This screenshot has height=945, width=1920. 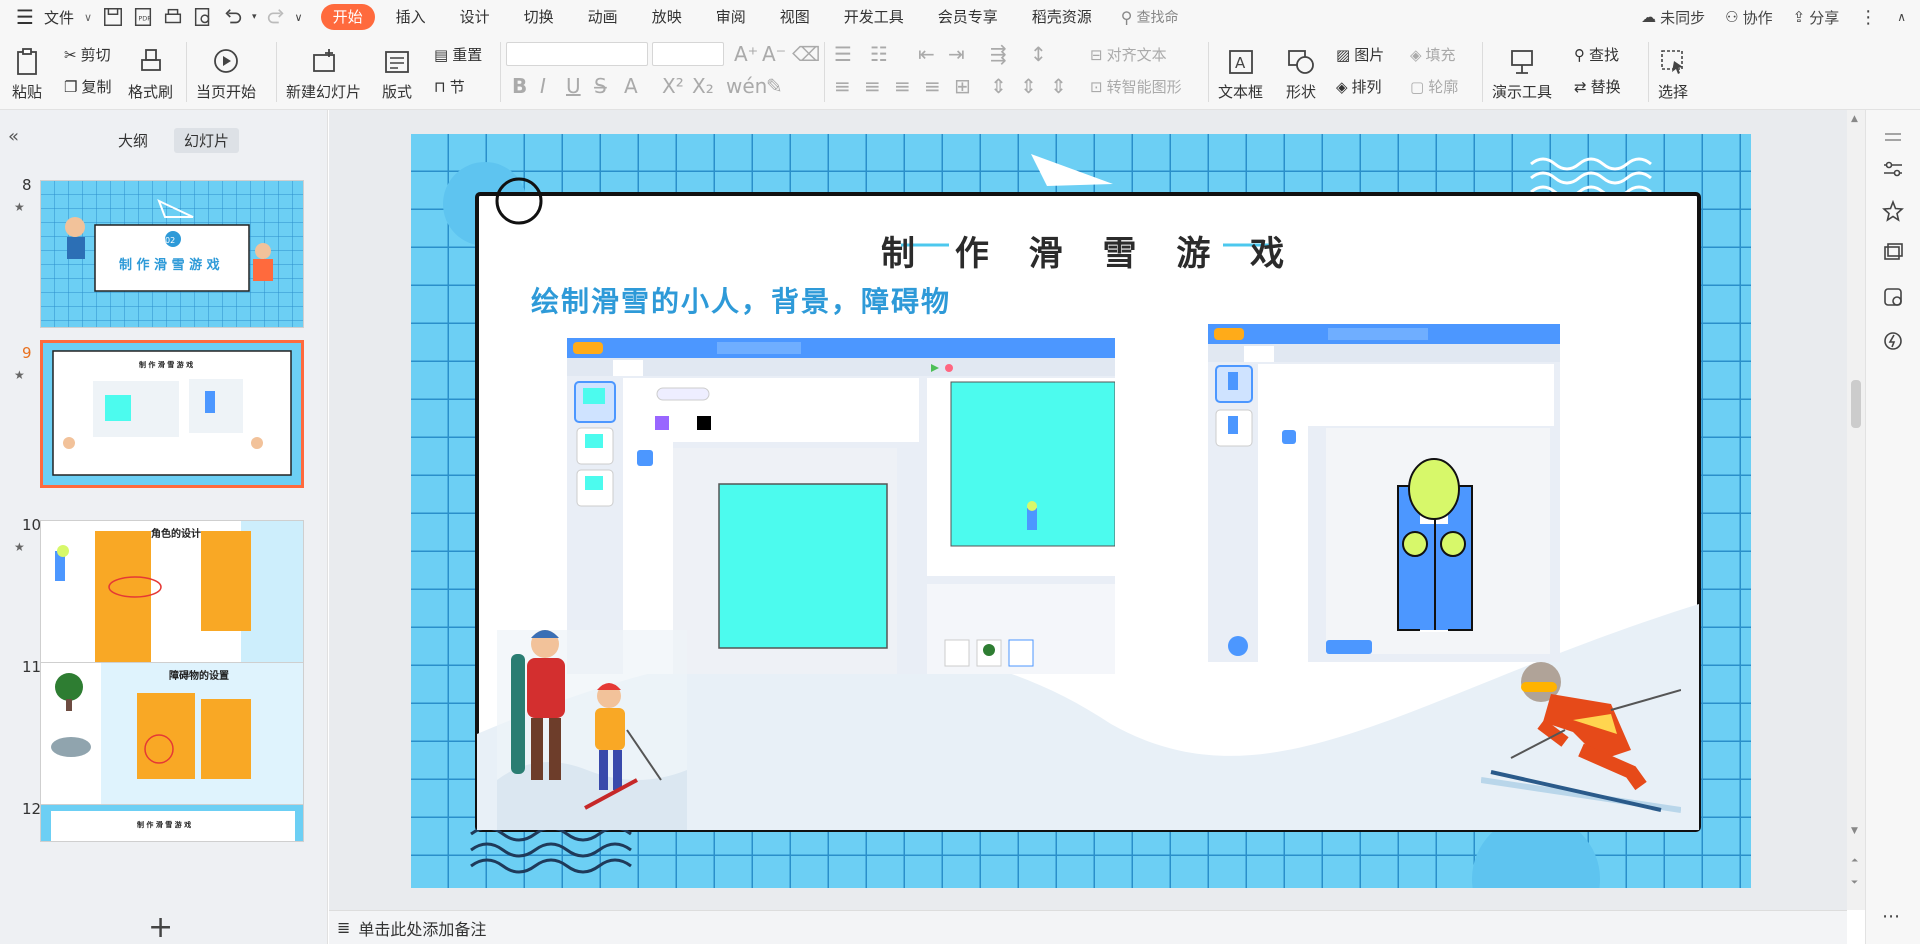 What do you see at coordinates (411, 17) in the screenshot?
I see `tab-insert: 插入` at bounding box center [411, 17].